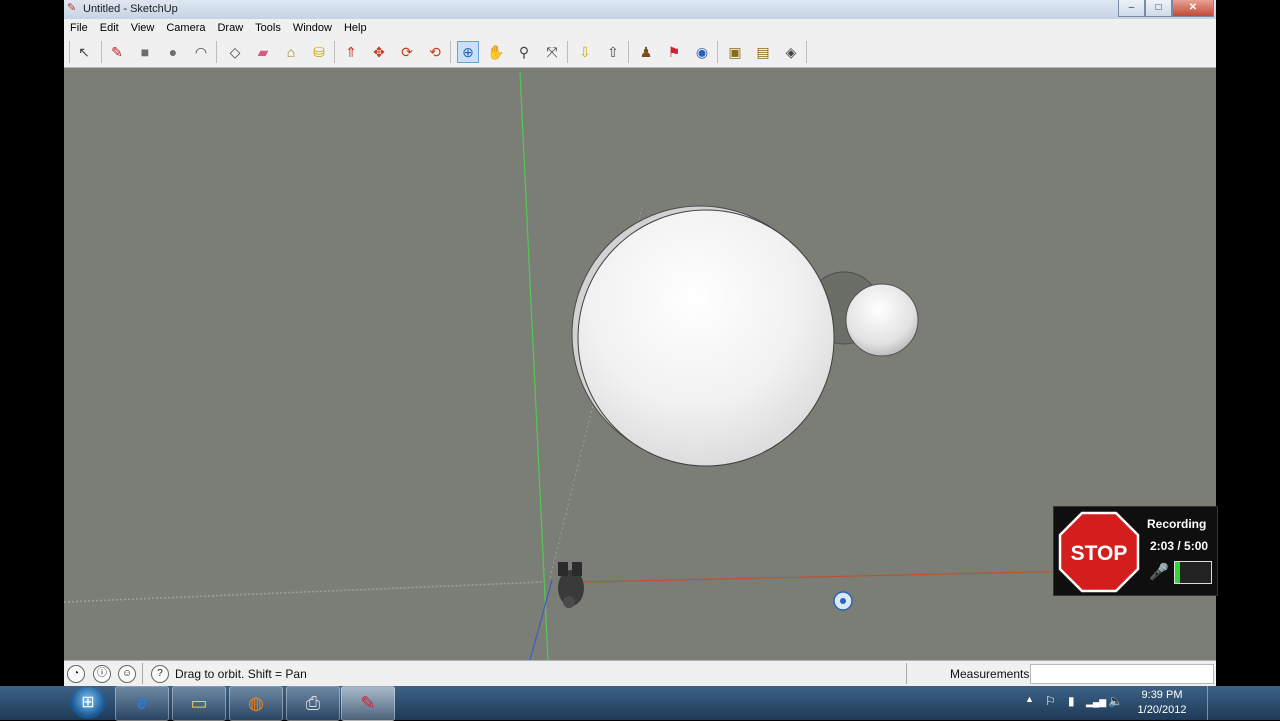  What do you see at coordinates (735, 52) in the screenshot?
I see `get-components-icon: ▣` at bounding box center [735, 52].